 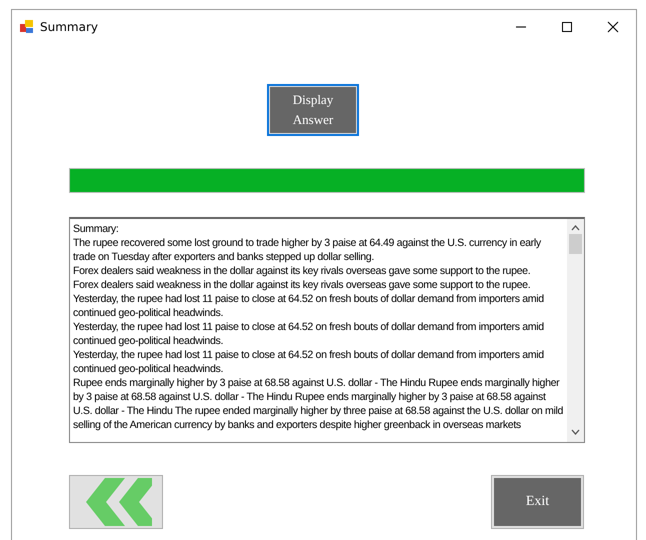 What do you see at coordinates (567, 27) in the screenshot?
I see `maximize-icon` at bounding box center [567, 27].